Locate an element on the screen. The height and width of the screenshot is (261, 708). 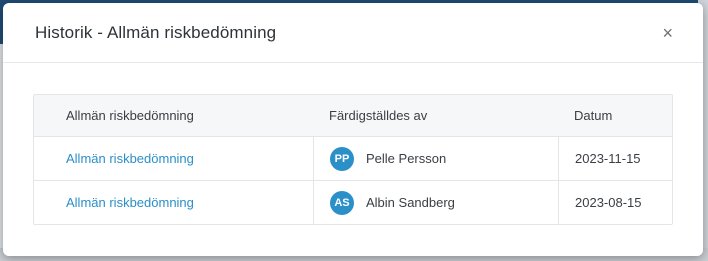
dialog-title: Historik - Allmän riskbedömning is located at coordinates (156, 32).